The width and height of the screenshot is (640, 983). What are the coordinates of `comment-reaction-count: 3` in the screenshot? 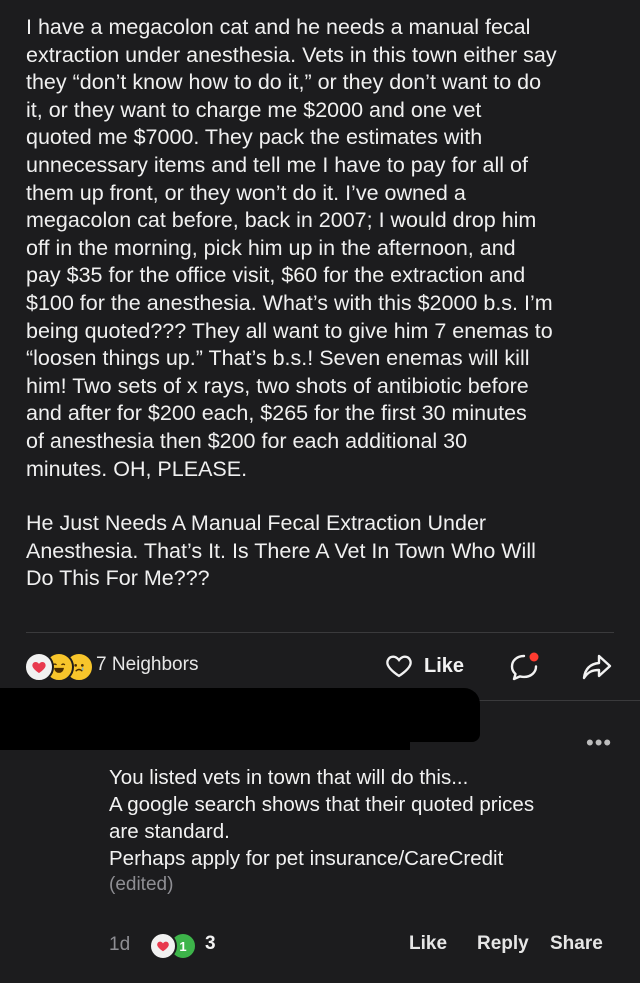 It's located at (210, 944).